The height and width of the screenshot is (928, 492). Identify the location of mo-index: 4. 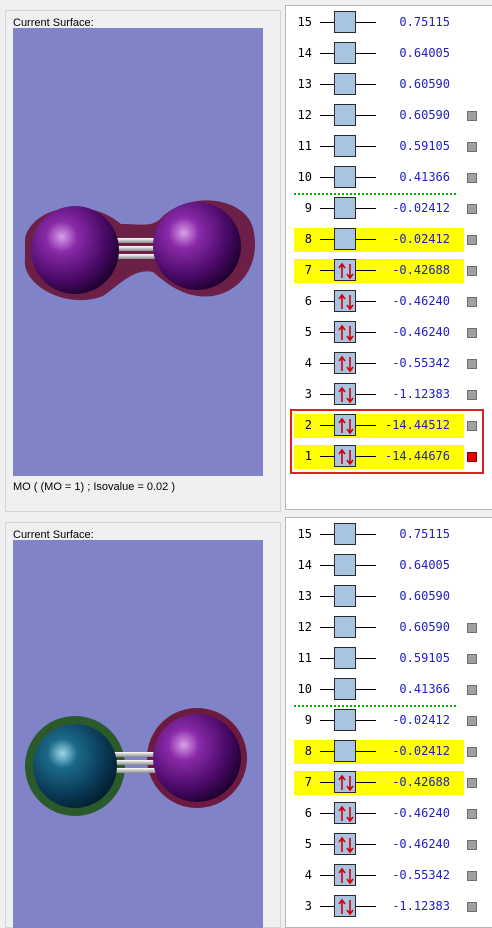
(308, 875).